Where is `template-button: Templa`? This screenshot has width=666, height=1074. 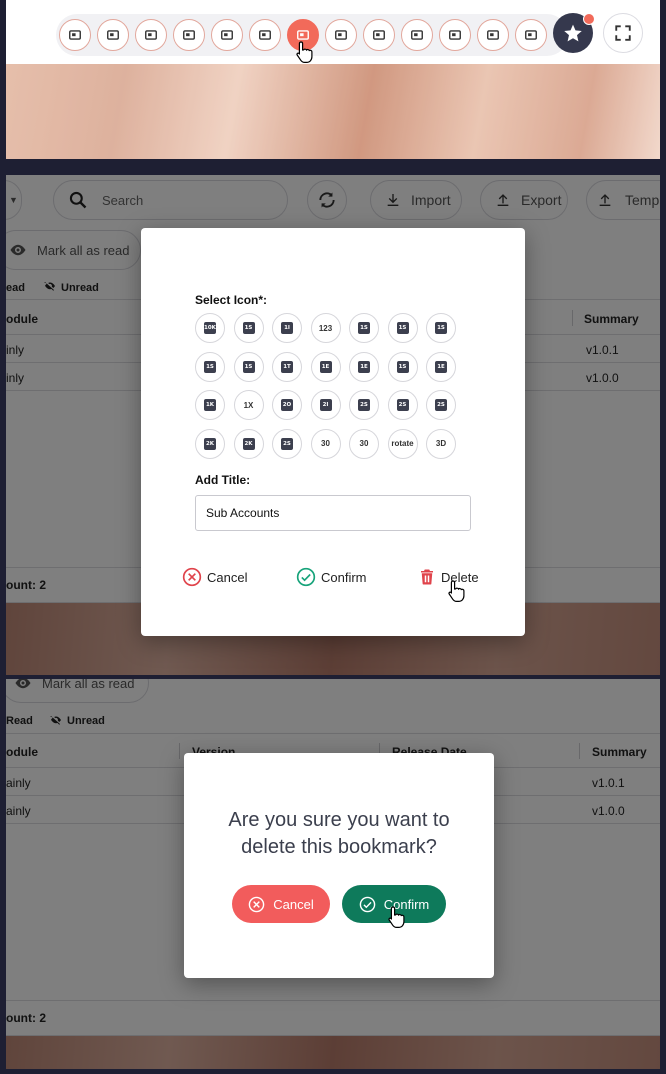
template-button: Templa is located at coordinates (623, 200).